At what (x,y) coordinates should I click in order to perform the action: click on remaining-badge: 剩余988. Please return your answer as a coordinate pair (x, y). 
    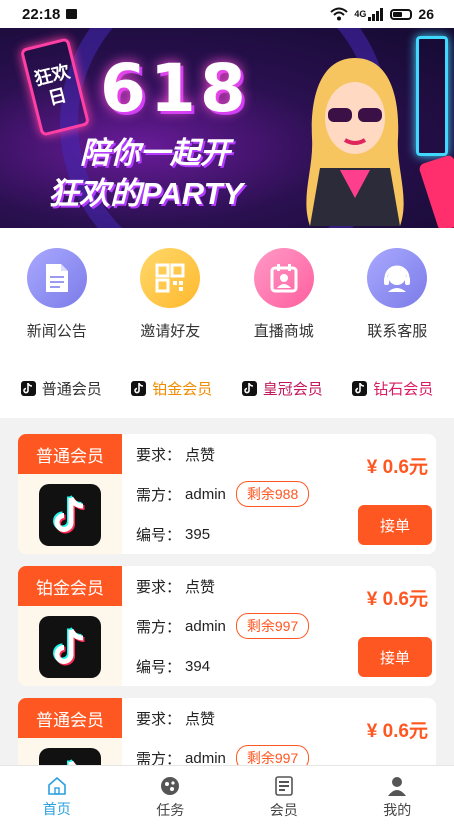
    Looking at the image, I should click on (272, 494).